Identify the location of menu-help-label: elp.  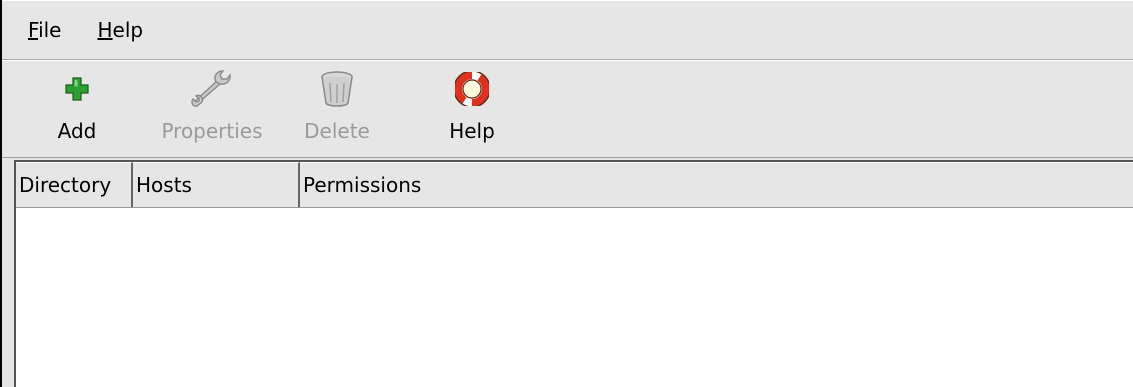
(128, 30).